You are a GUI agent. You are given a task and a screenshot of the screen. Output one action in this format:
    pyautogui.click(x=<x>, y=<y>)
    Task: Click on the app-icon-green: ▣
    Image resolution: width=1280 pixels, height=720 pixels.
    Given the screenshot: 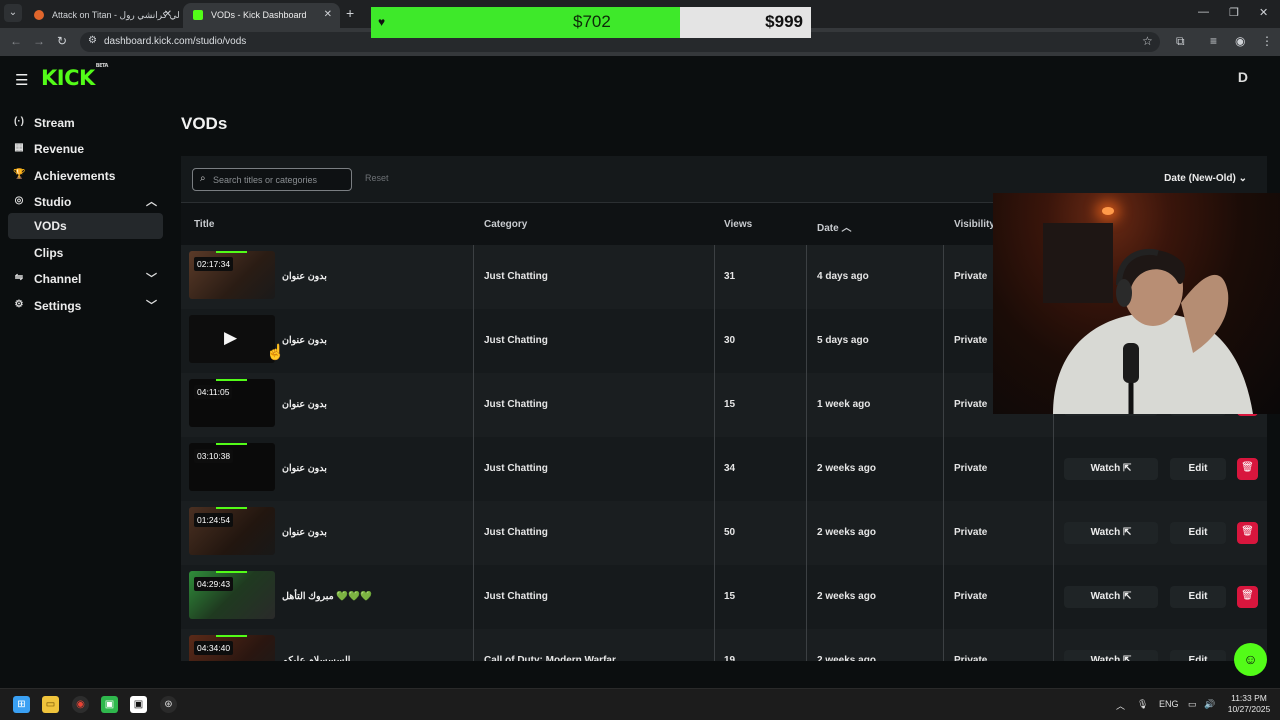 What is the action you would take?
    pyautogui.click(x=109, y=704)
    